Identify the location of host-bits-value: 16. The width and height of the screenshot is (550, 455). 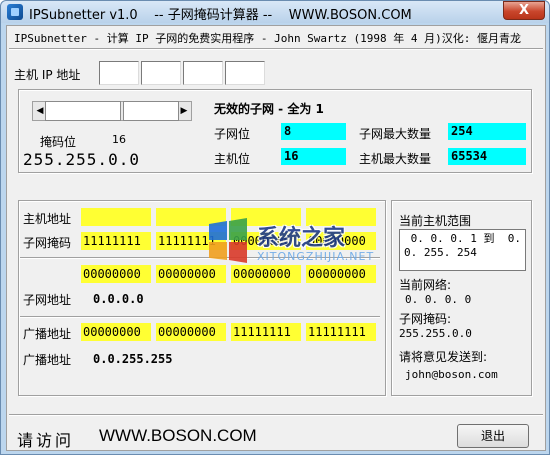
(313, 156).